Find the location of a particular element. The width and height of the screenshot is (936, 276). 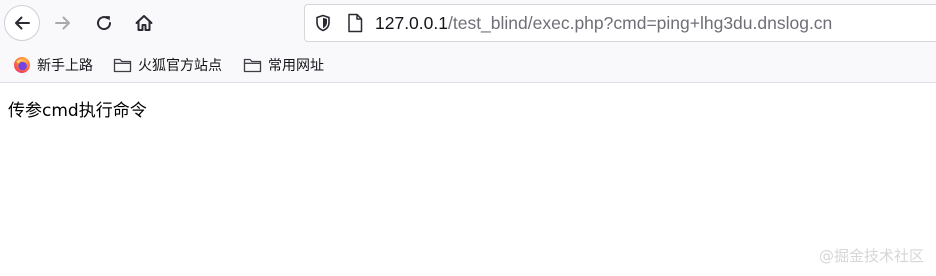

page-icon is located at coordinates (355, 23).